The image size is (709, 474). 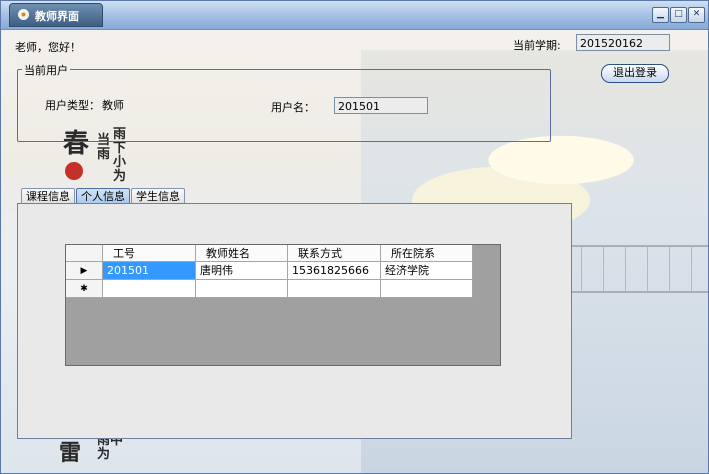 I want to click on current-row-icon: ▶, so click(x=84, y=271).